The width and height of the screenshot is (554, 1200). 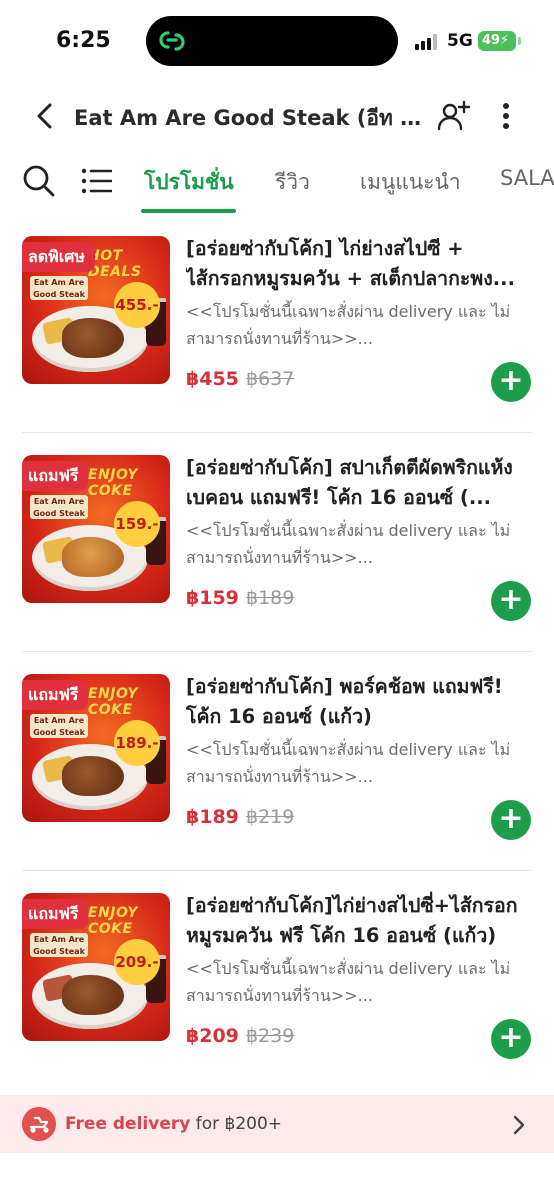 I want to click on active-tab-indicator, so click(x=188, y=211).